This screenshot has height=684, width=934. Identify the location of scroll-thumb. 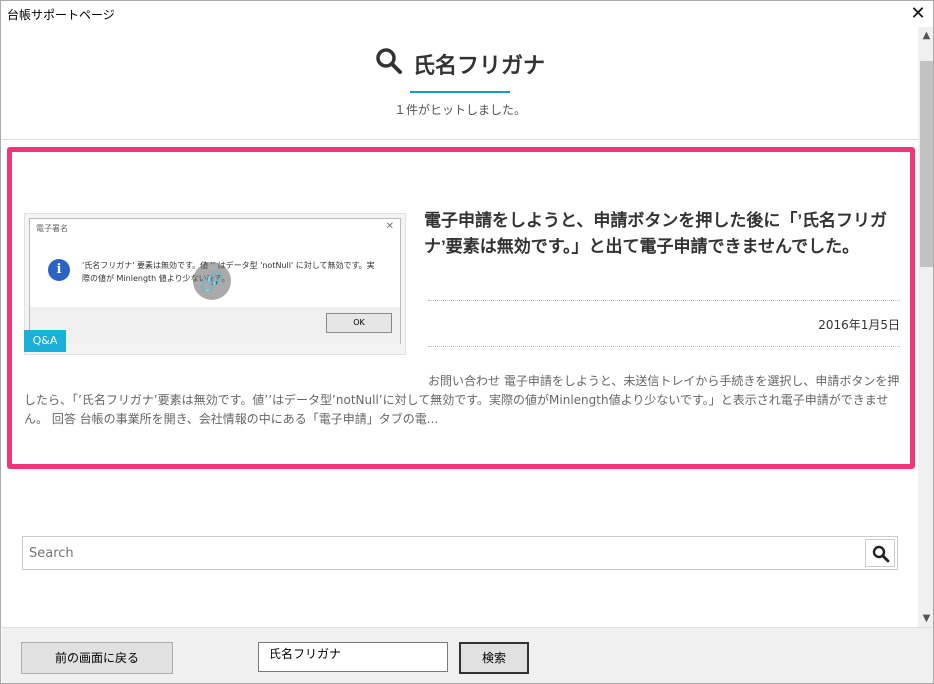
(926, 164).